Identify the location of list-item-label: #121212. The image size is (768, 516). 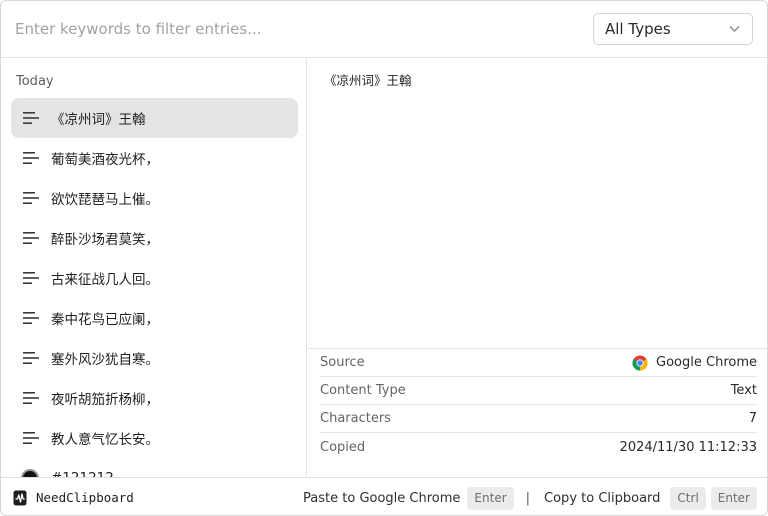
(82, 473).